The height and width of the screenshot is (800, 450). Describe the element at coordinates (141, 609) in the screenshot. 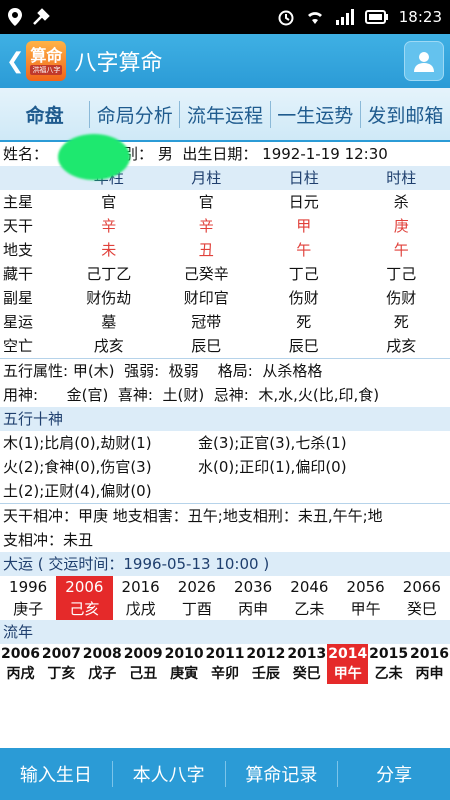

I see `dayun-ganzhi-cell: 戊戌` at that location.